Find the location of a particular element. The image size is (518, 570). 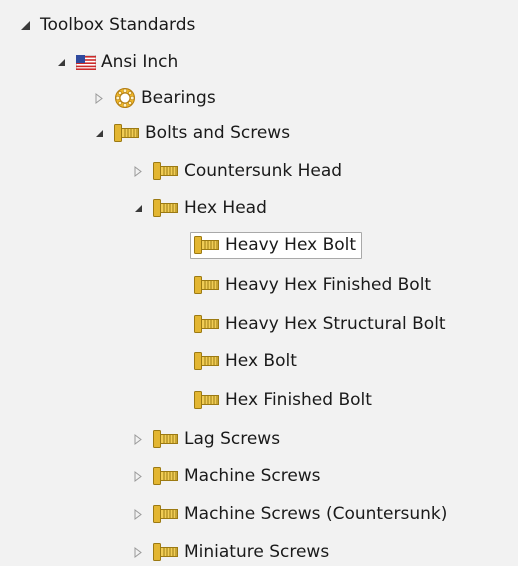

tree-node-hex-head: Hex Head is located at coordinates (199, 208).